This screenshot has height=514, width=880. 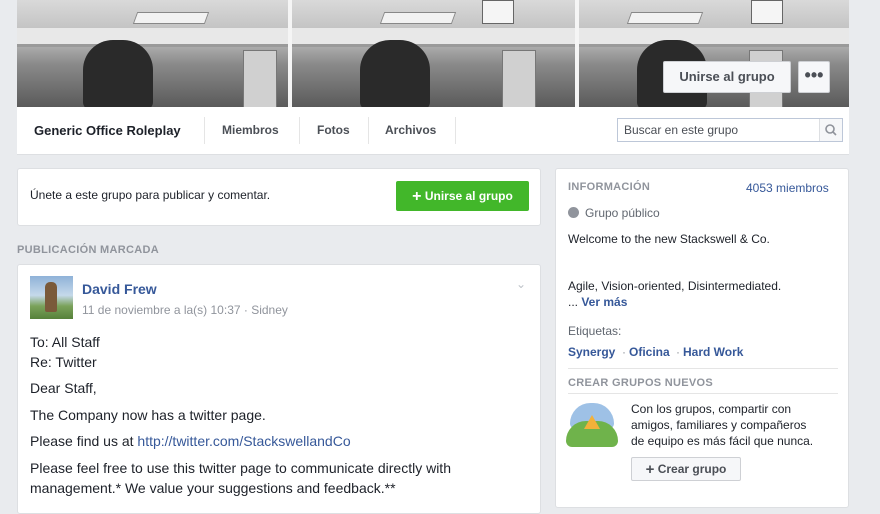 What do you see at coordinates (468, 196) in the screenshot?
I see `join-group-label: Unirse al grupo` at bounding box center [468, 196].